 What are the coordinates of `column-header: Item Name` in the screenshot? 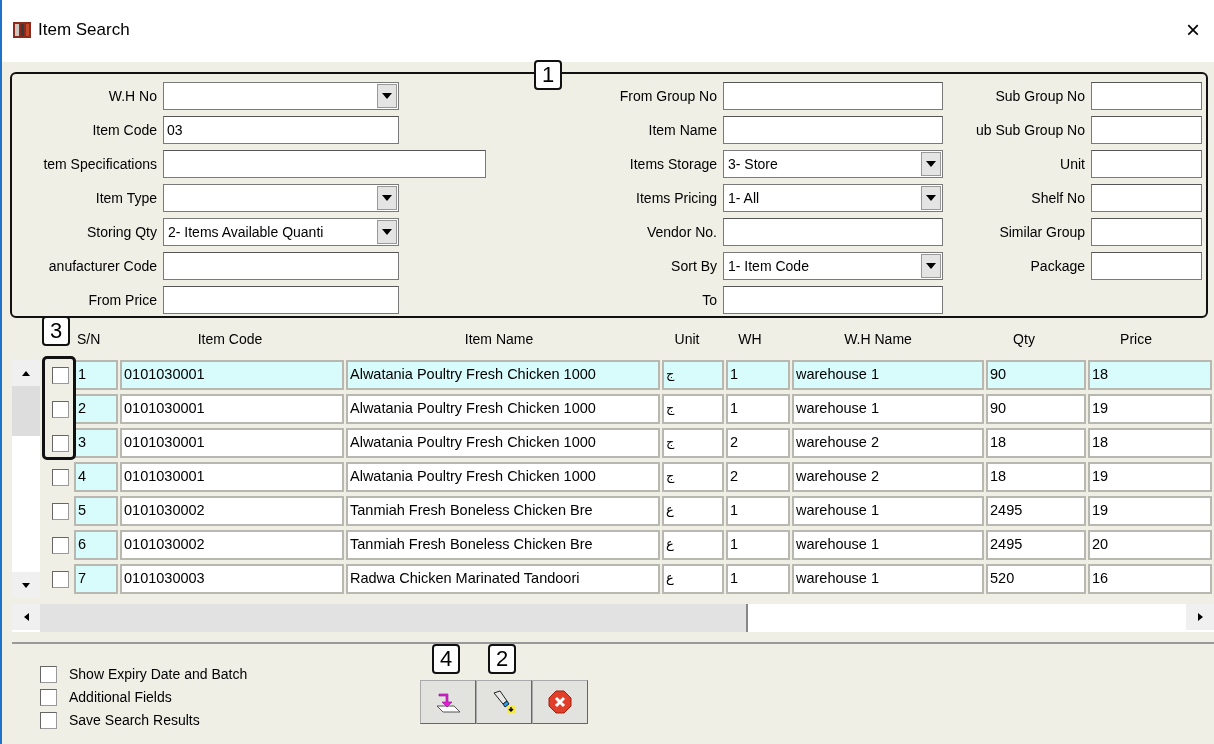 It's located at (499, 339).